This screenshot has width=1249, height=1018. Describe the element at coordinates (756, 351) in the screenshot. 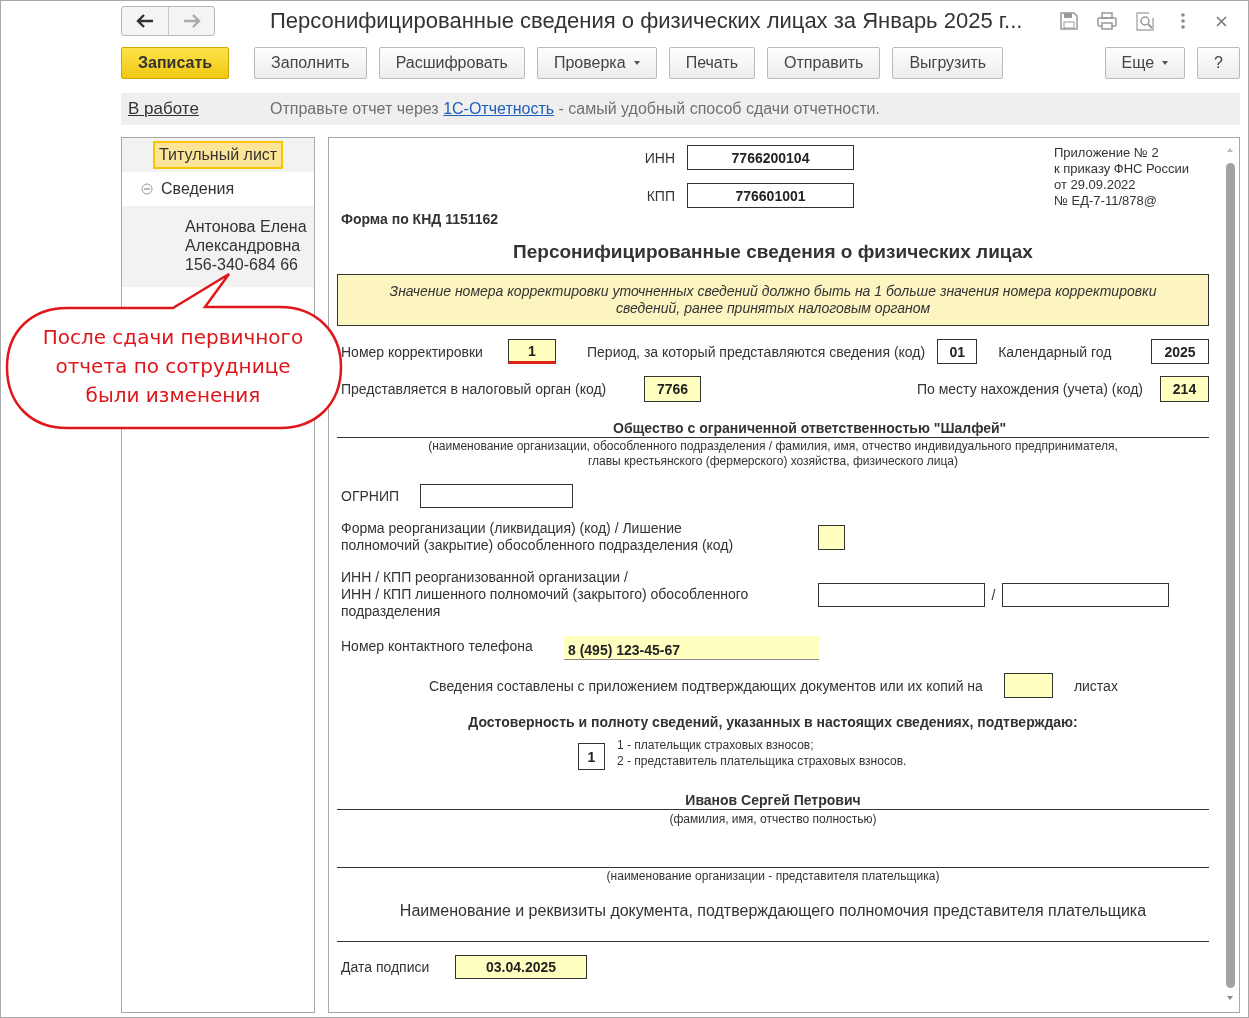

I see `field-label: Период, за который представляются сведения (код)` at that location.